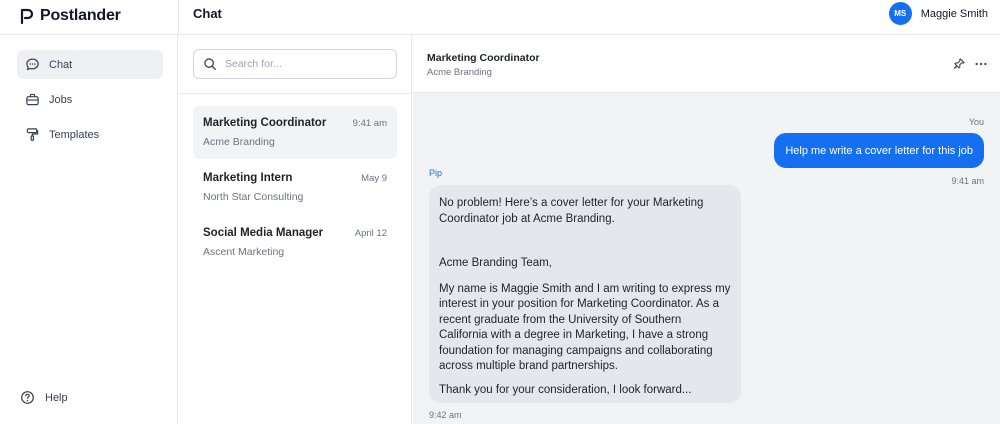 The image size is (1000, 424). I want to click on chat-header: Marketing Coordinator Acme Branding, so click(706, 64).